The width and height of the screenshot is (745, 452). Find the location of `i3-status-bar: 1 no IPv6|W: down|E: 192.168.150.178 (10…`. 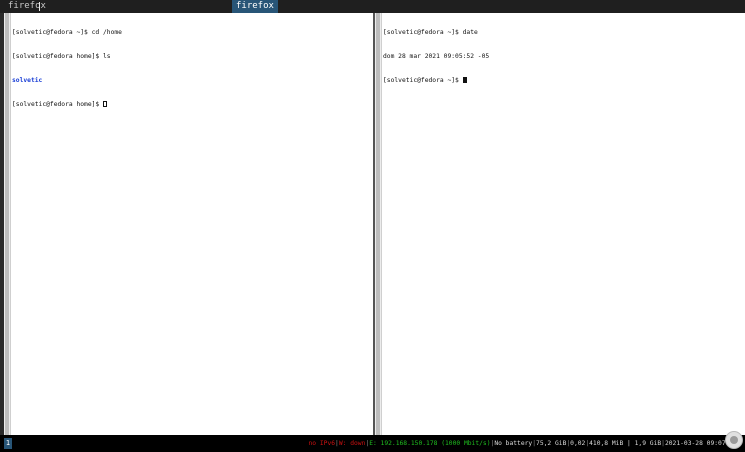

i3-status-bar: 1 no IPv6|W: down|E: 192.168.150.178 (10… is located at coordinates (372, 443).